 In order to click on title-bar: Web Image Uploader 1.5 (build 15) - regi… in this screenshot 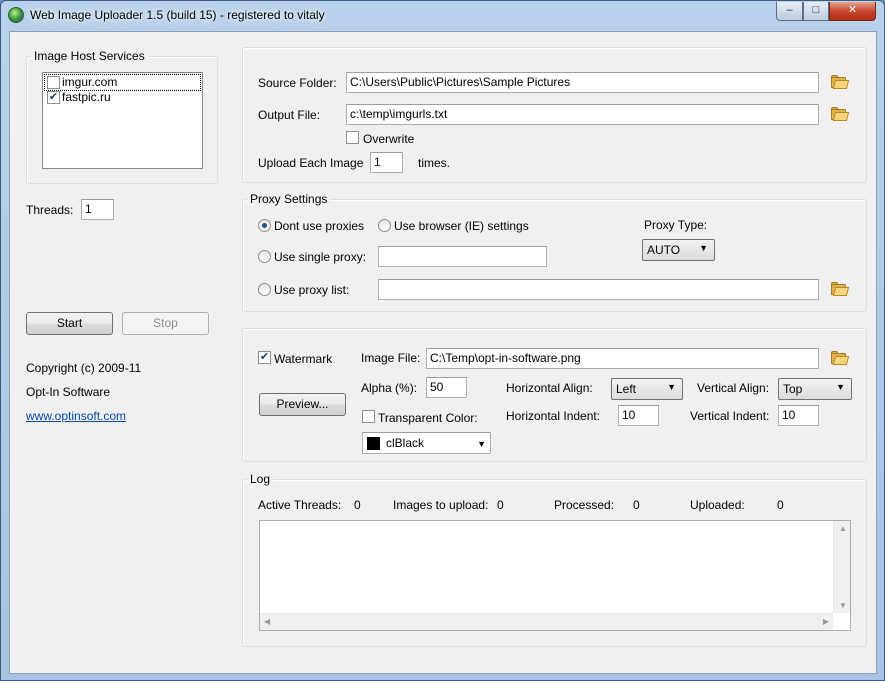, I will do `click(442, 16)`.